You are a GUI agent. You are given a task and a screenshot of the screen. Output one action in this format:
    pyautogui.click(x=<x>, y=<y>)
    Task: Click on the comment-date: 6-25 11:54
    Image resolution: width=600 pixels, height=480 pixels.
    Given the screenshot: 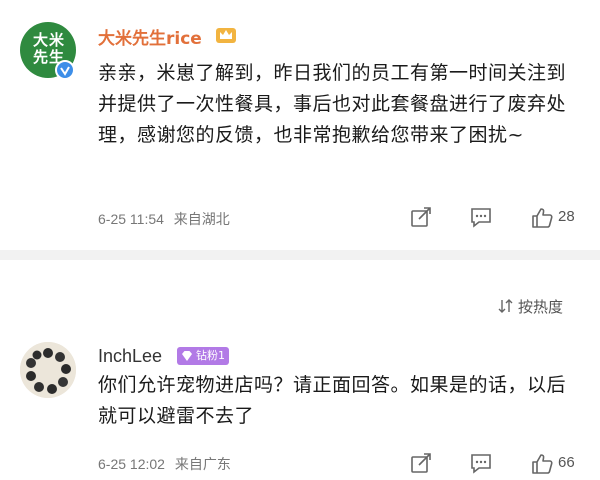 What is the action you would take?
    pyautogui.click(x=131, y=219)
    